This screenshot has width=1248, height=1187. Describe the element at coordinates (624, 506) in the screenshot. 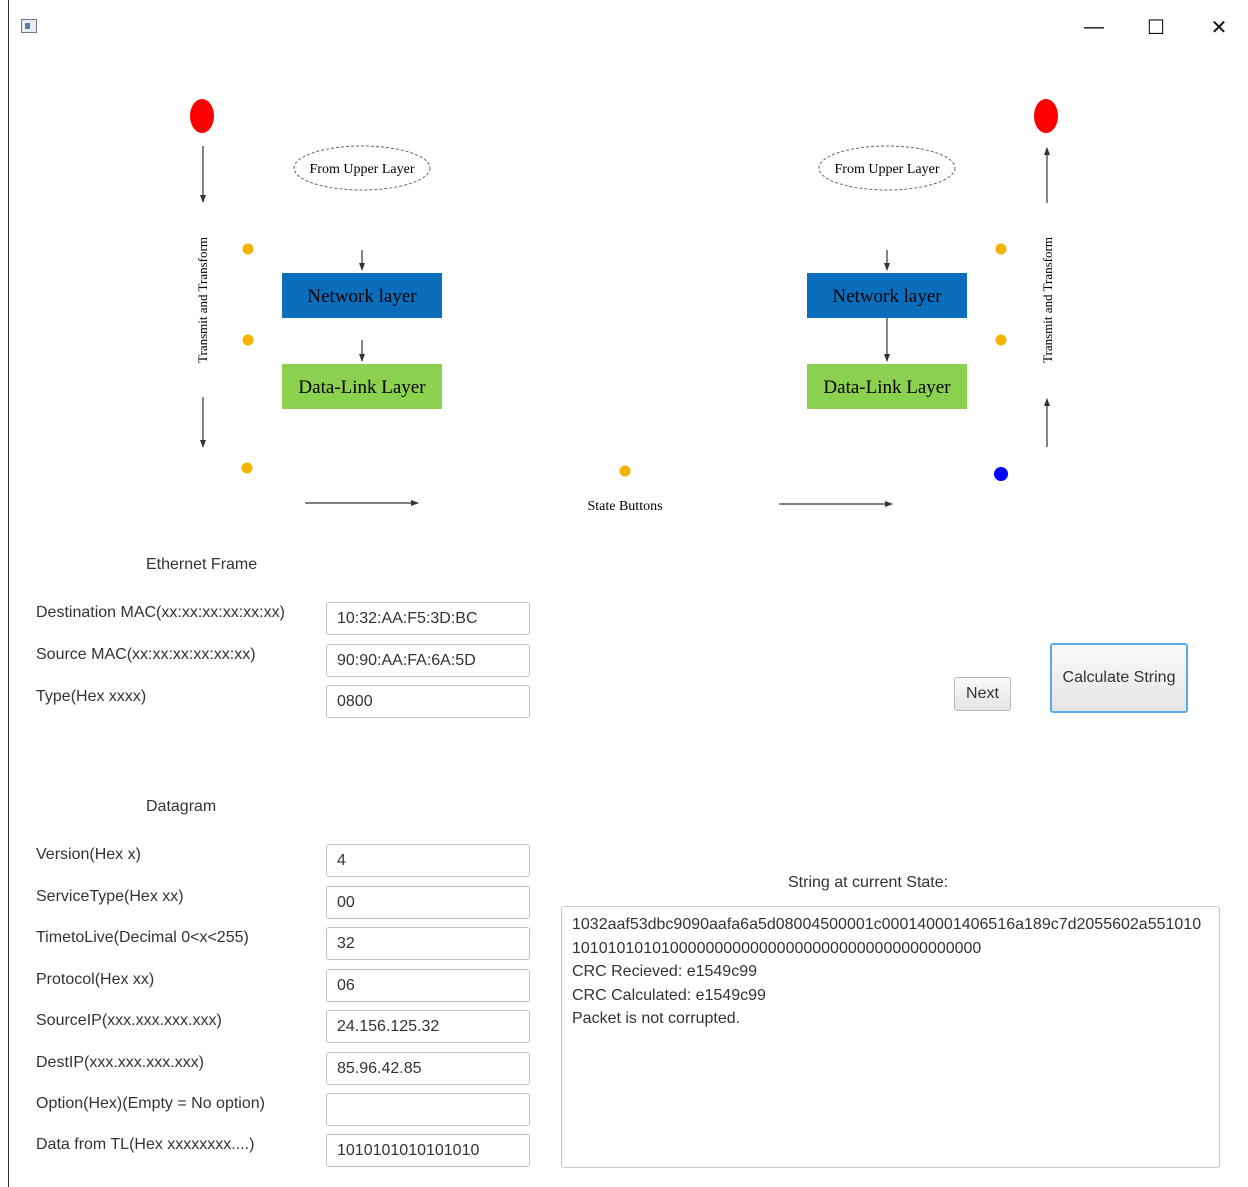

I see `state-buttons-label: State Buttons` at that location.